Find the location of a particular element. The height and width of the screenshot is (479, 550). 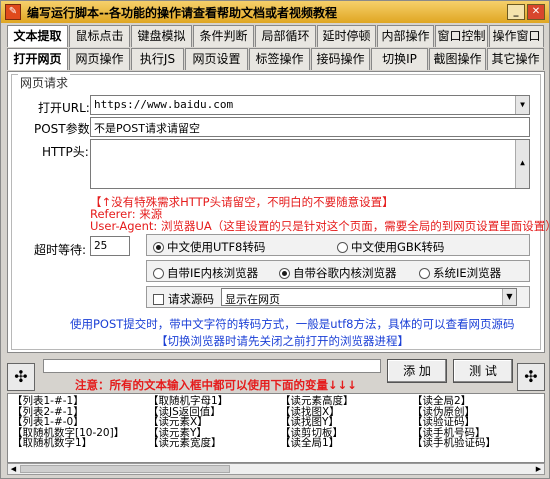

left-nav-icon: ✣ is located at coordinates (21, 377).